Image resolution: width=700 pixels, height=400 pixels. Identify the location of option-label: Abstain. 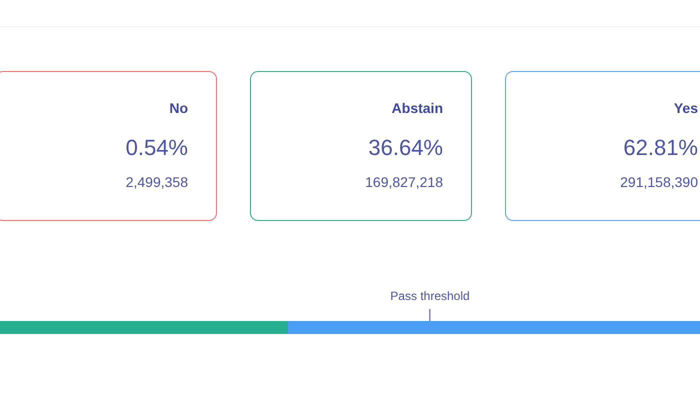
(417, 108).